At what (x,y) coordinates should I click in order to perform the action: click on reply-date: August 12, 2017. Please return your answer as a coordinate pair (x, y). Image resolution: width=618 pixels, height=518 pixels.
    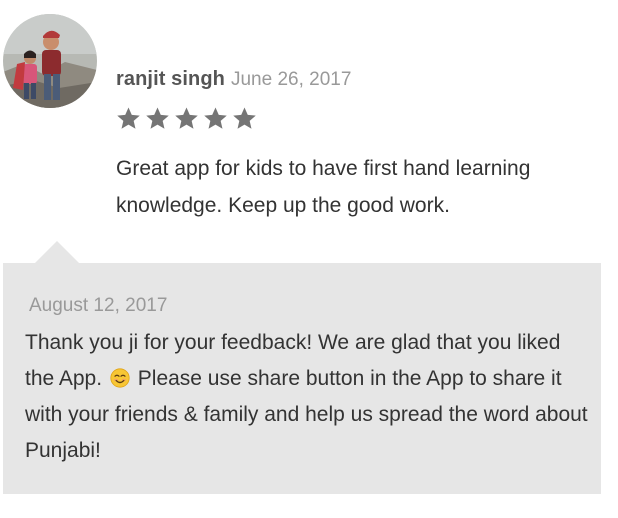
    Looking at the image, I should click on (98, 305).